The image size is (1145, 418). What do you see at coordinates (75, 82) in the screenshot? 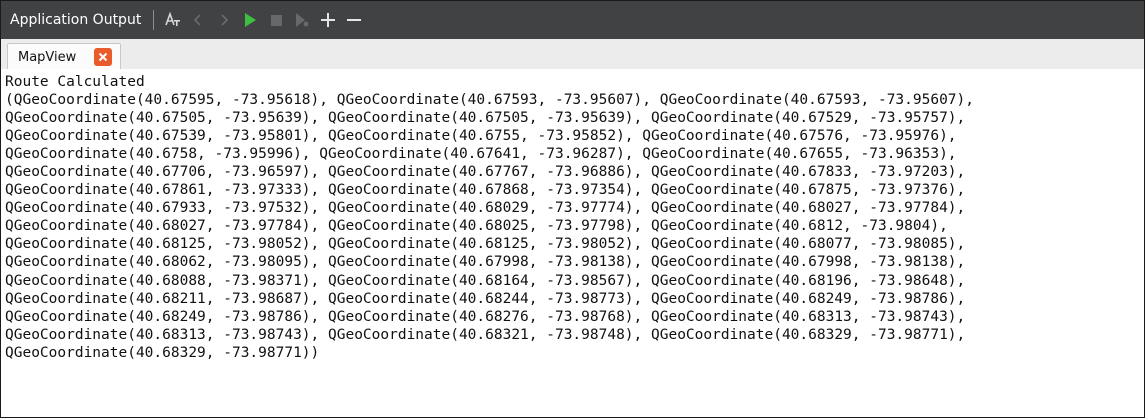
I see `output-line: Route Calculated` at bounding box center [75, 82].